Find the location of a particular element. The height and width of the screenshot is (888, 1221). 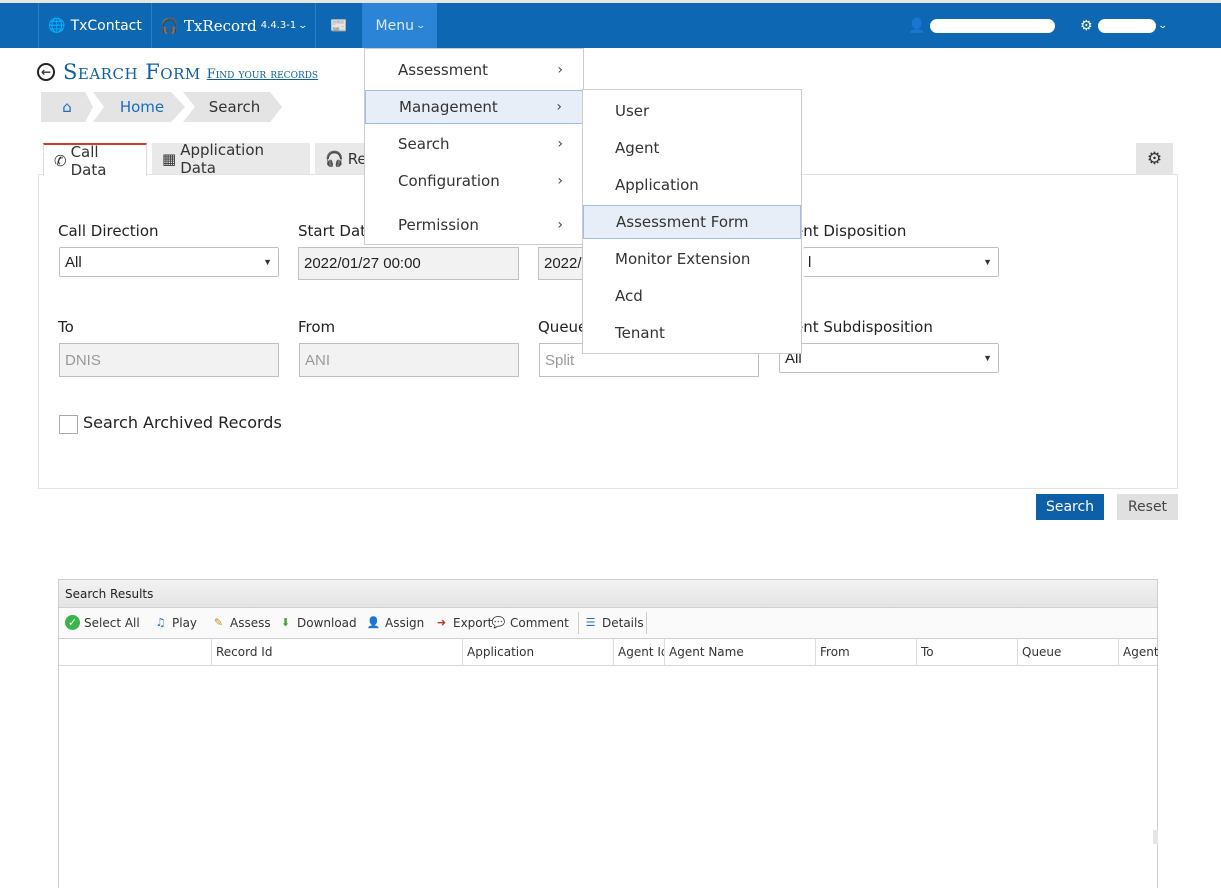

call-direction-label: Call Direction is located at coordinates (108, 231).